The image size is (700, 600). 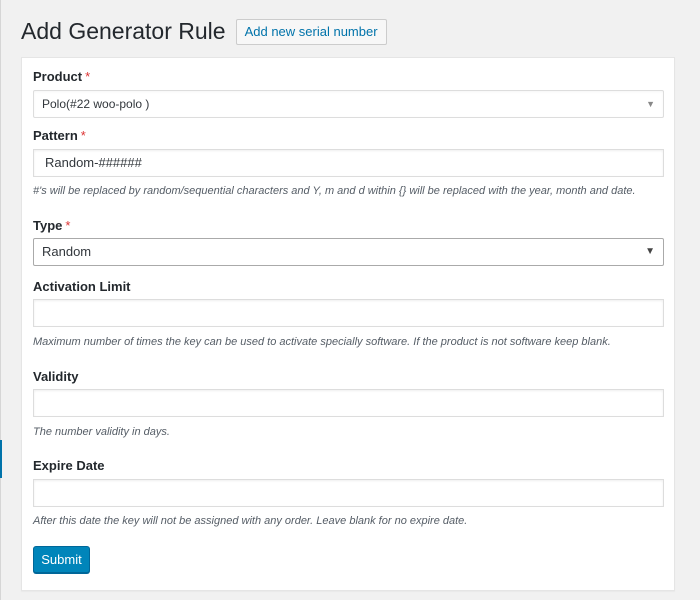 What do you see at coordinates (123, 31) in the screenshot?
I see `page-title: Add Generator Rule` at bounding box center [123, 31].